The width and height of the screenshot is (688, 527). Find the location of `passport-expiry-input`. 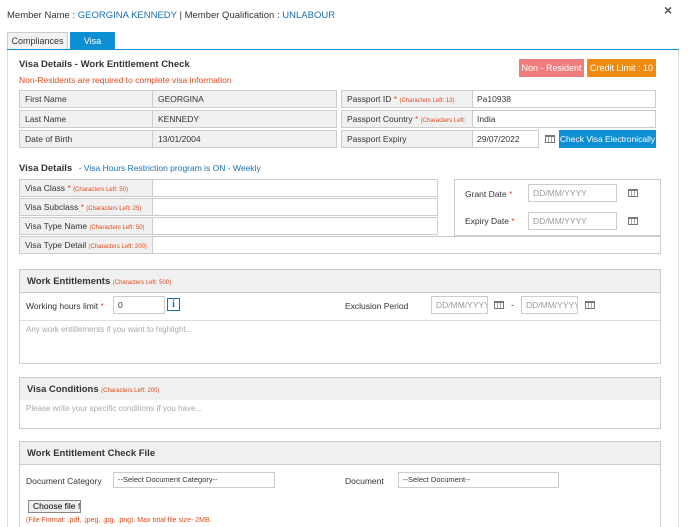

passport-expiry-input is located at coordinates (505, 139).